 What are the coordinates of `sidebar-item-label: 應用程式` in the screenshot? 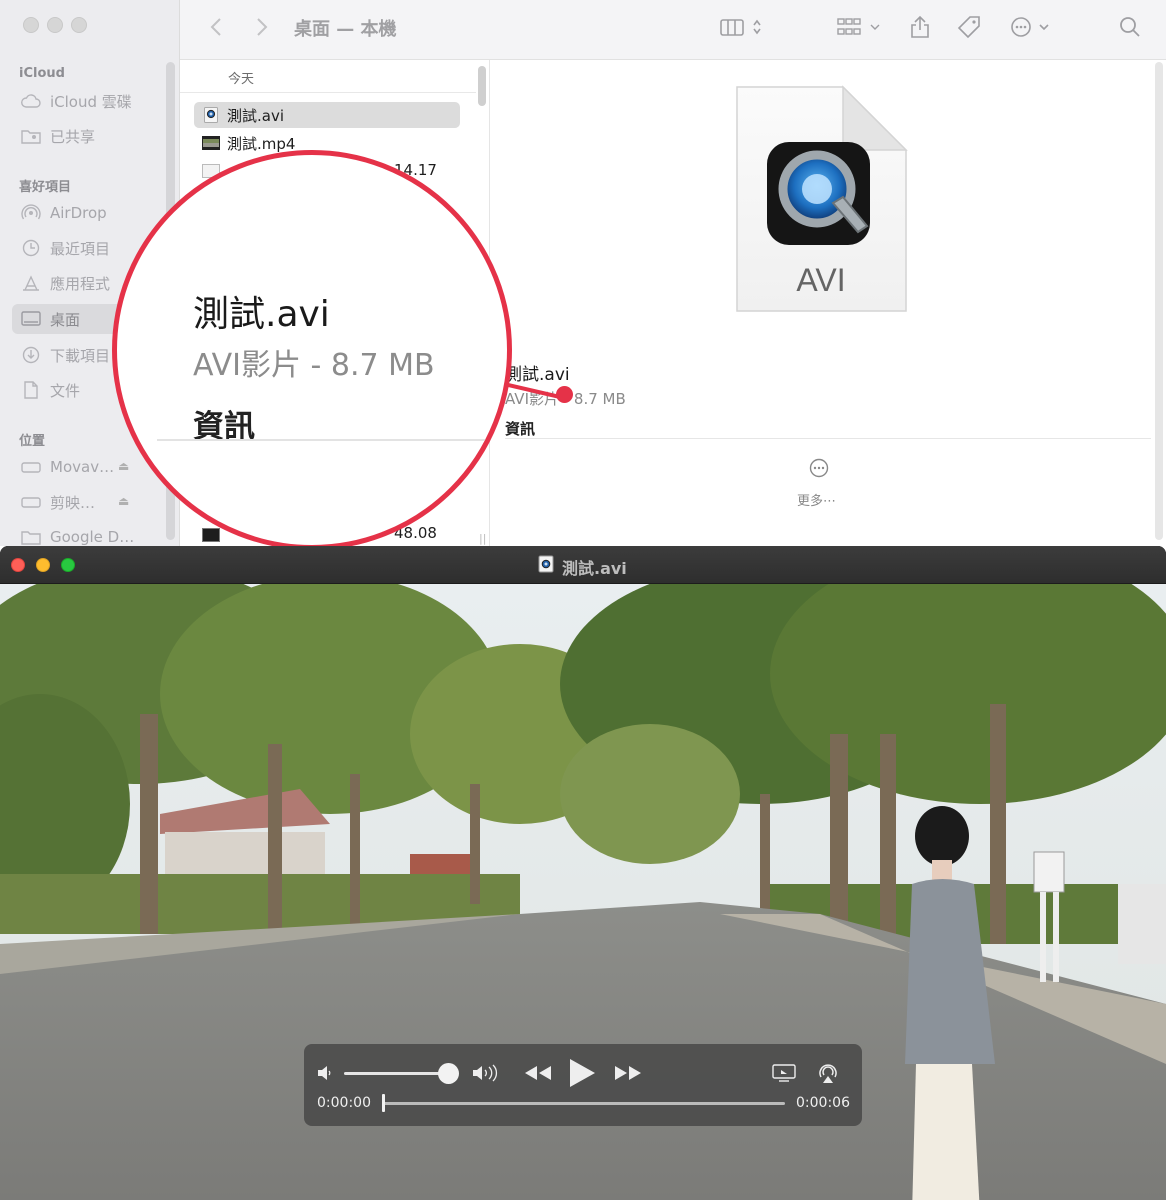 It's located at (80, 283).